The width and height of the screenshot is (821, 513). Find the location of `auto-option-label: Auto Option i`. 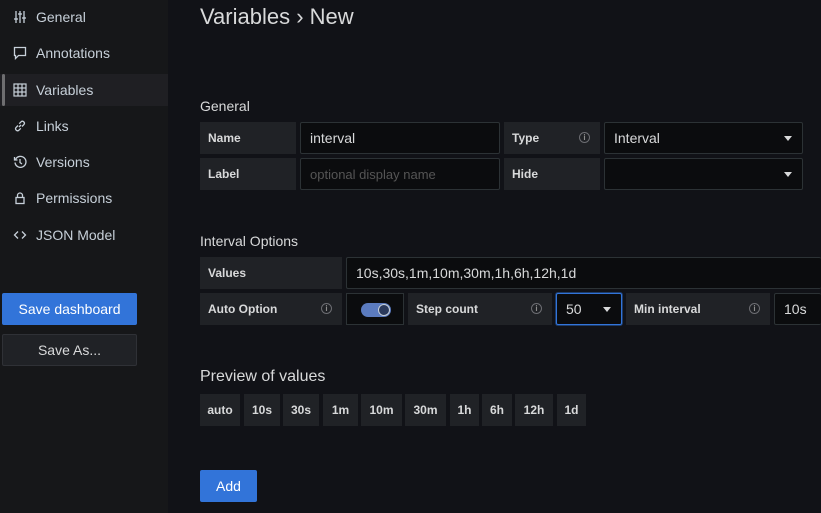

auto-option-label: Auto Option i is located at coordinates (271, 309).